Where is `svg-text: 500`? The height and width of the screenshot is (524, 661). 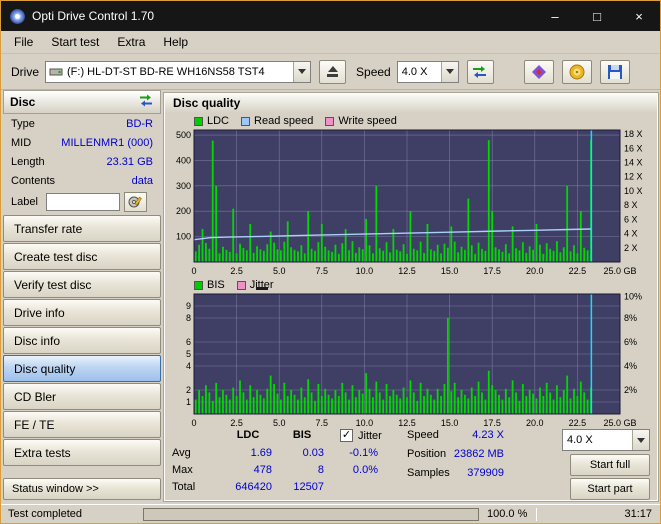
svg-text: 500 is located at coordinates (183, 135).